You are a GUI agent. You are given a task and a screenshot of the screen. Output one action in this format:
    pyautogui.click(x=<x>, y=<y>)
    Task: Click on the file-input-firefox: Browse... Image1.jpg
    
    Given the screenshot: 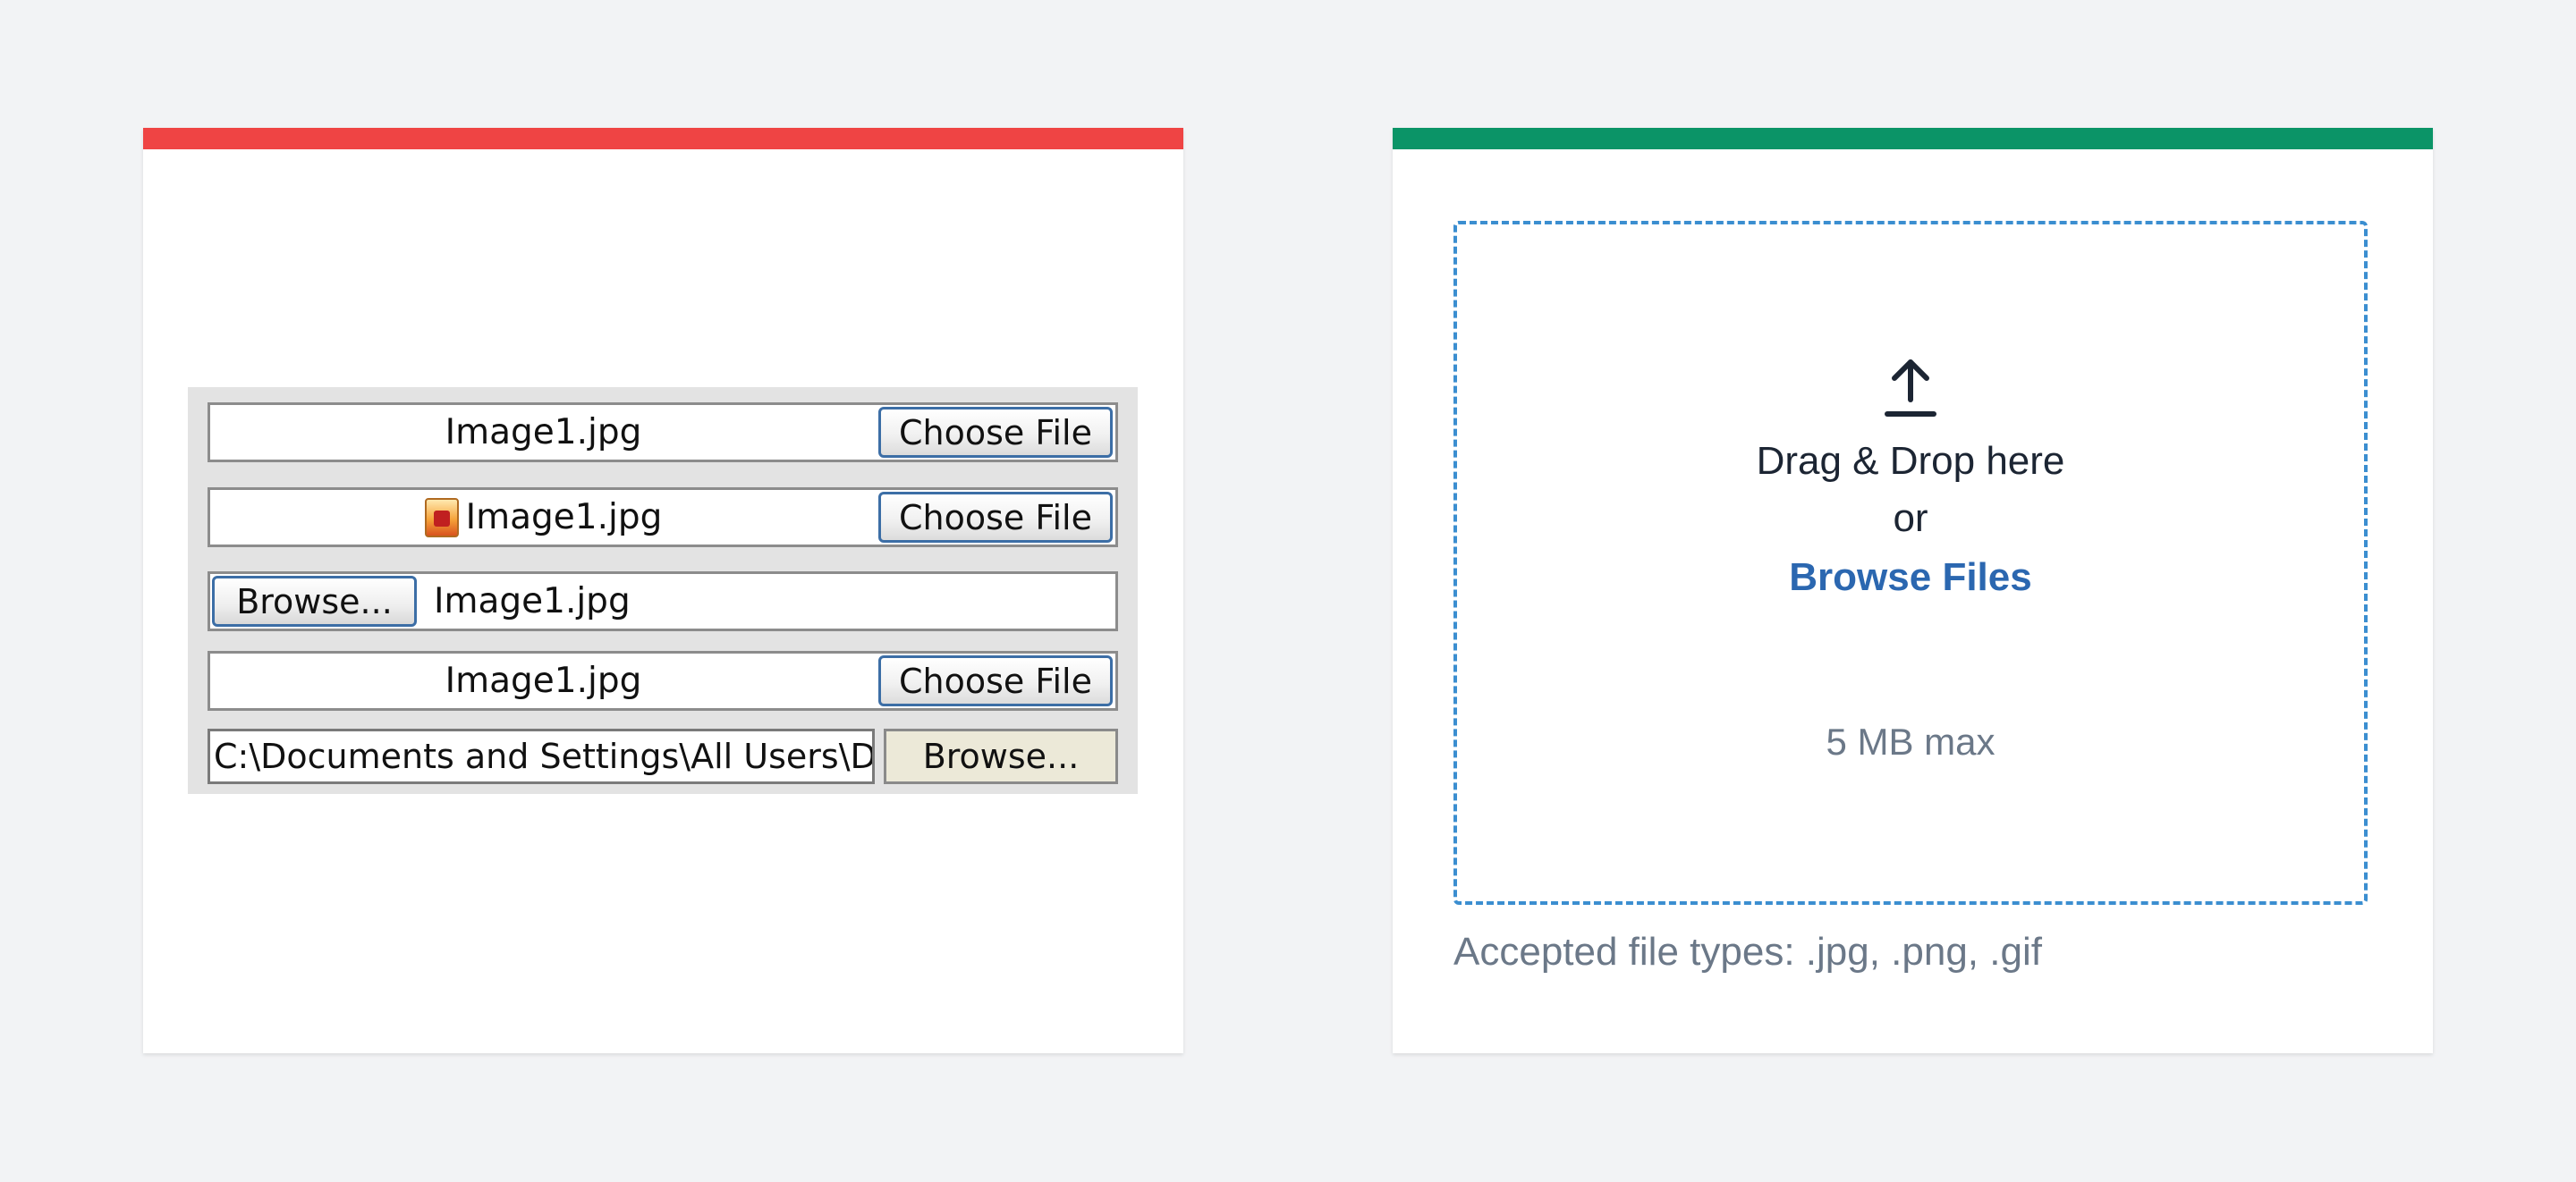 What is the action you would take?
    pyautogui.click(x=663, y=601)
    